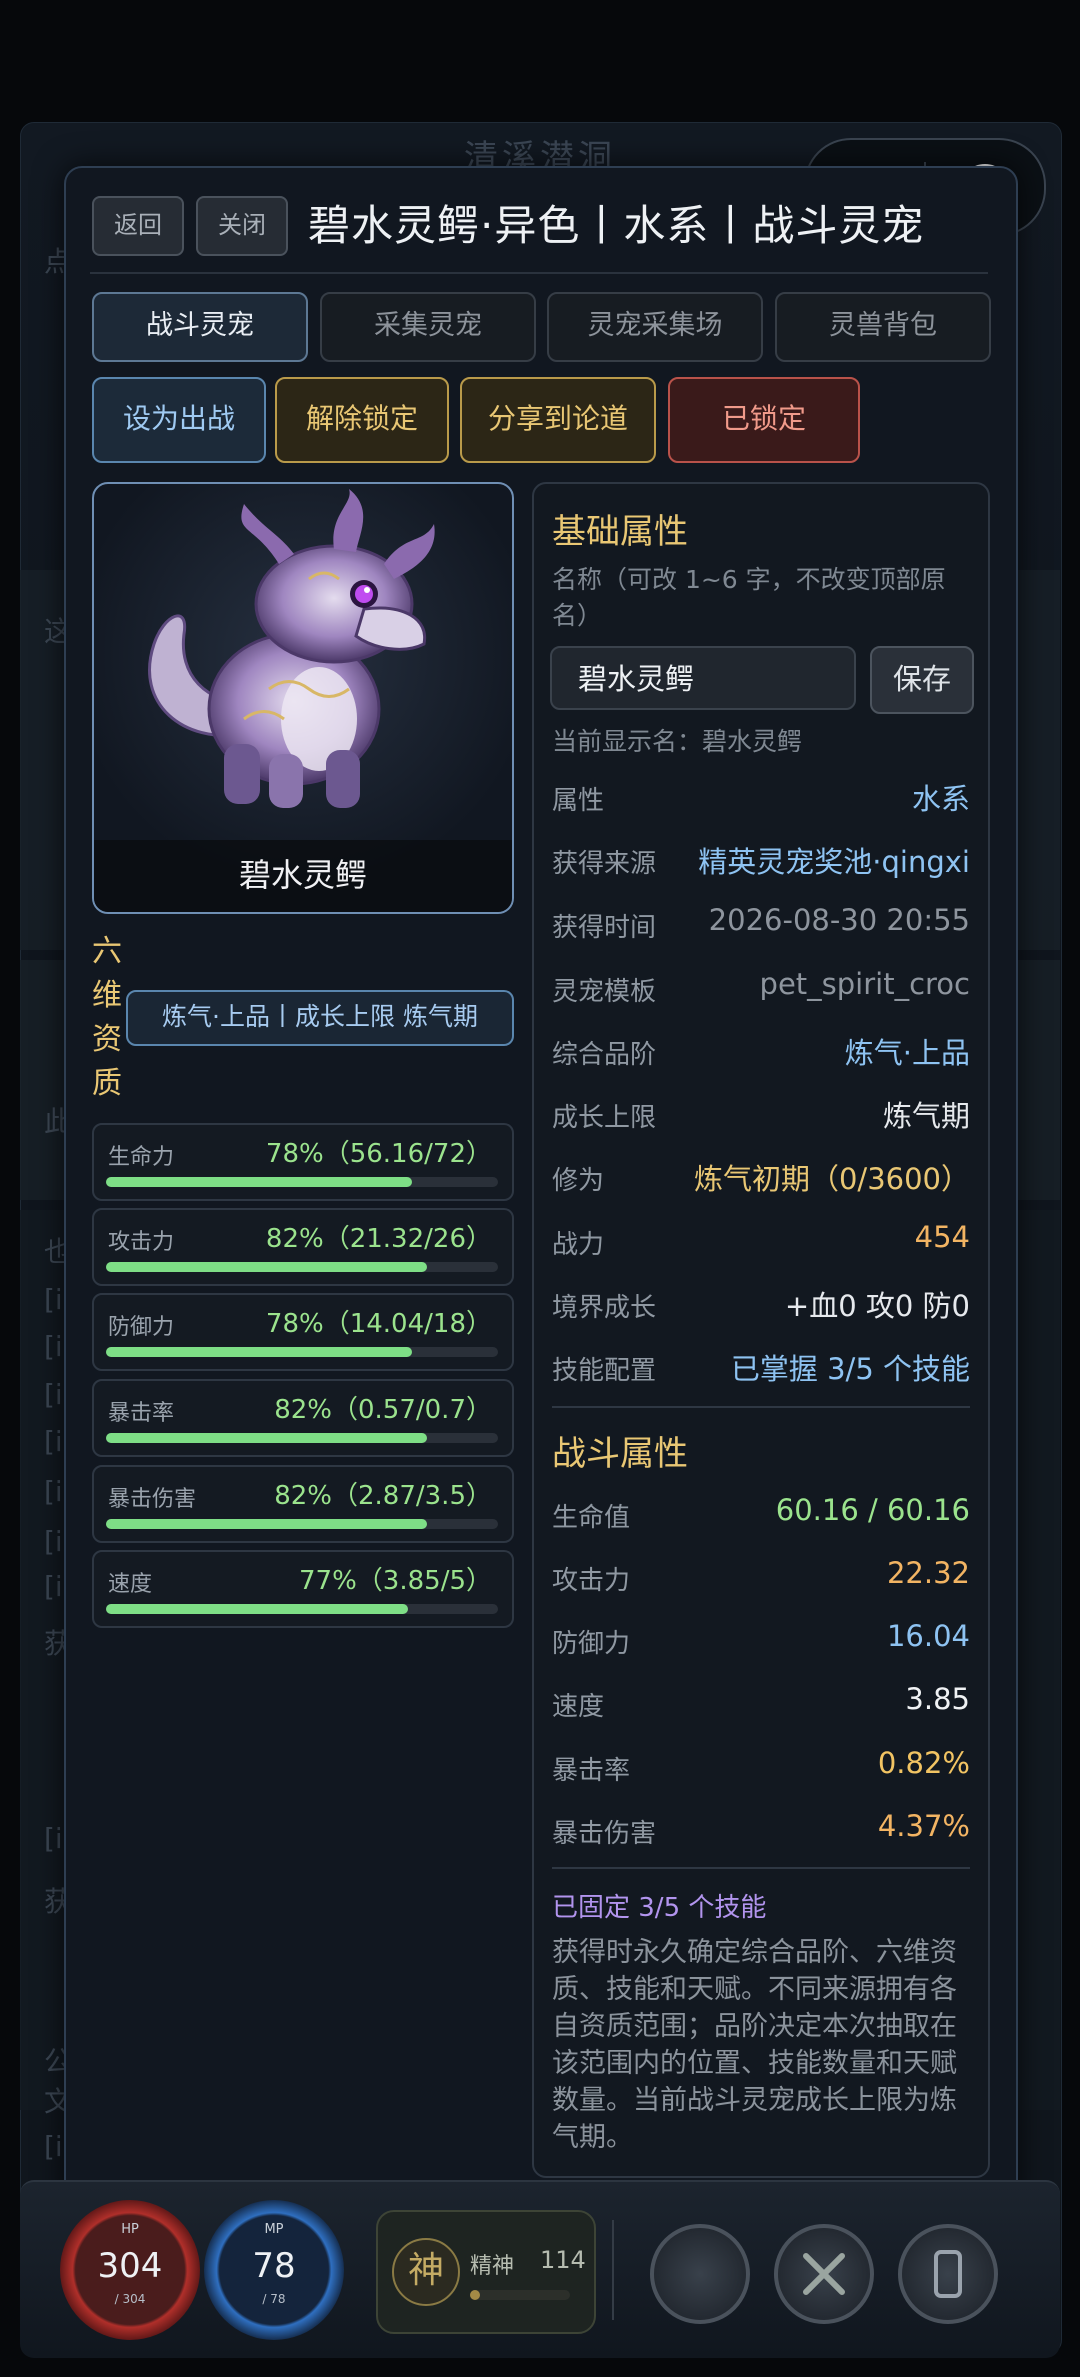  I want to click on stat-bar: 暴击伤害 82%（2.87/3.5）, so click(303, 1504).